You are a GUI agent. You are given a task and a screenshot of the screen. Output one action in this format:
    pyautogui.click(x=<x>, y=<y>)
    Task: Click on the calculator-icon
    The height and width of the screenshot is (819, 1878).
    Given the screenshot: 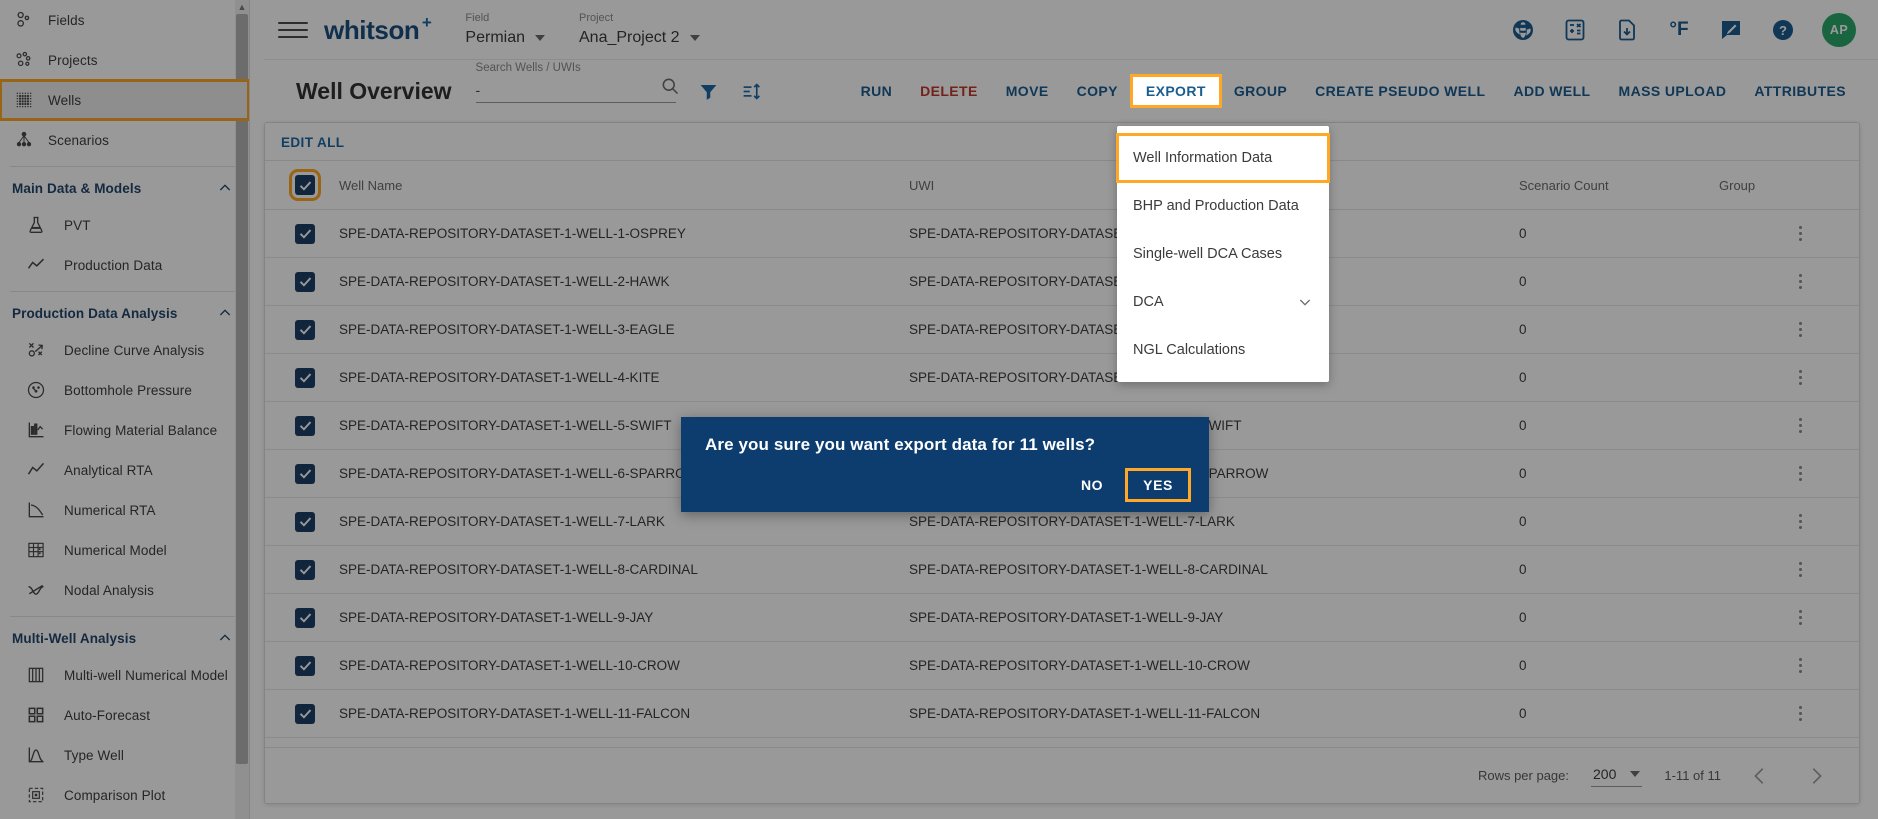 What is the action you would take?
    pyautogui.click(x=1575, y=30)
    